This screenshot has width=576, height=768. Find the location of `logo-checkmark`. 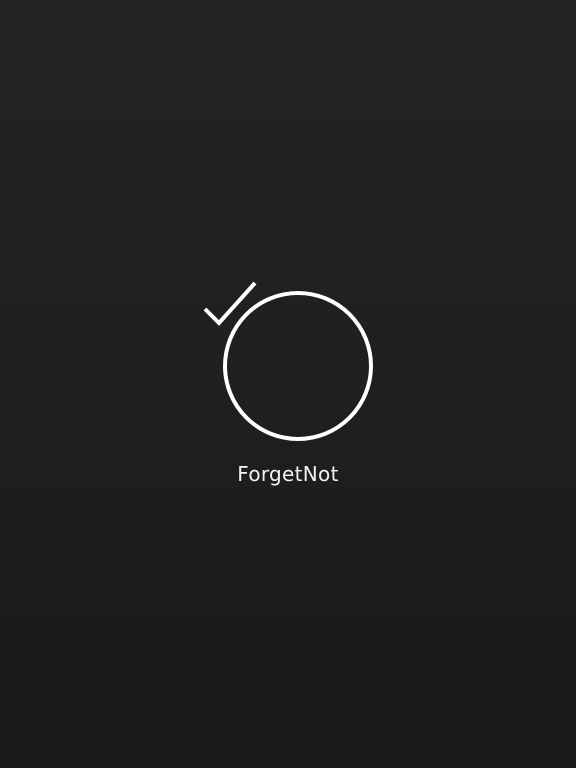

logo-checkmark is located at coordinates (230, 303).